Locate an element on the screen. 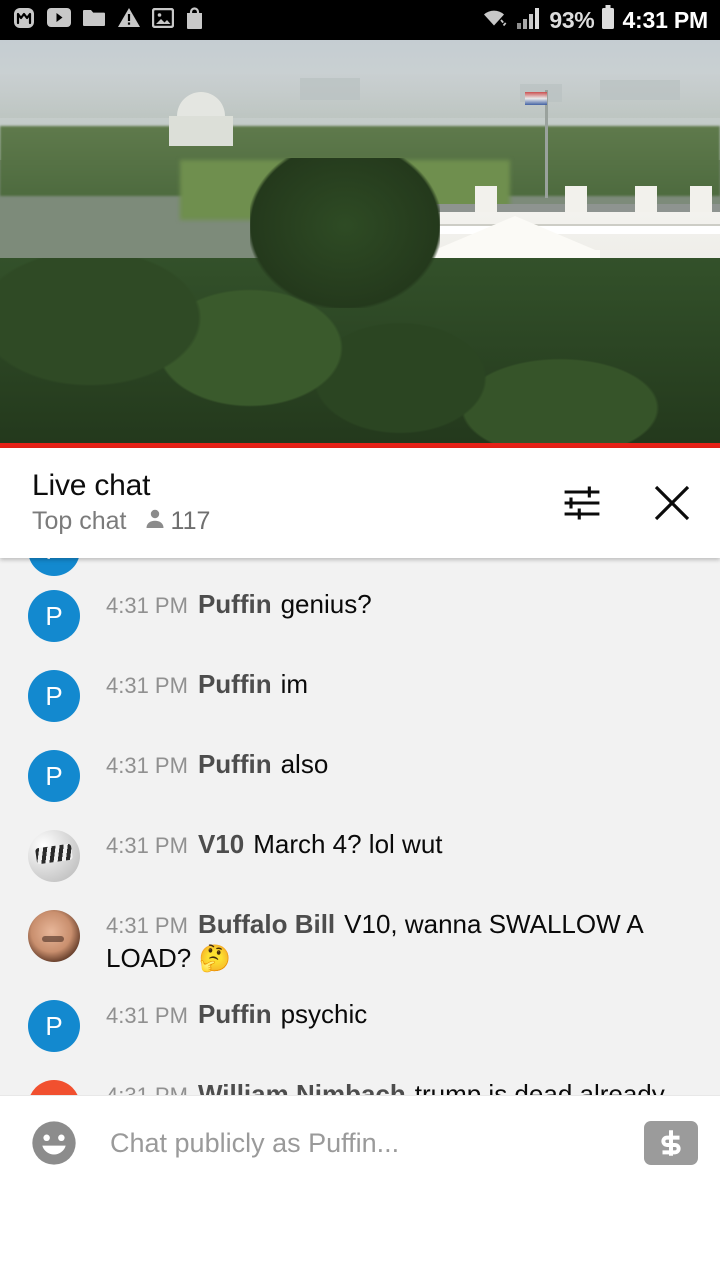 This screenshot has height=1280, width=720. chat-input-bar is located at coordinates (360, 1142).